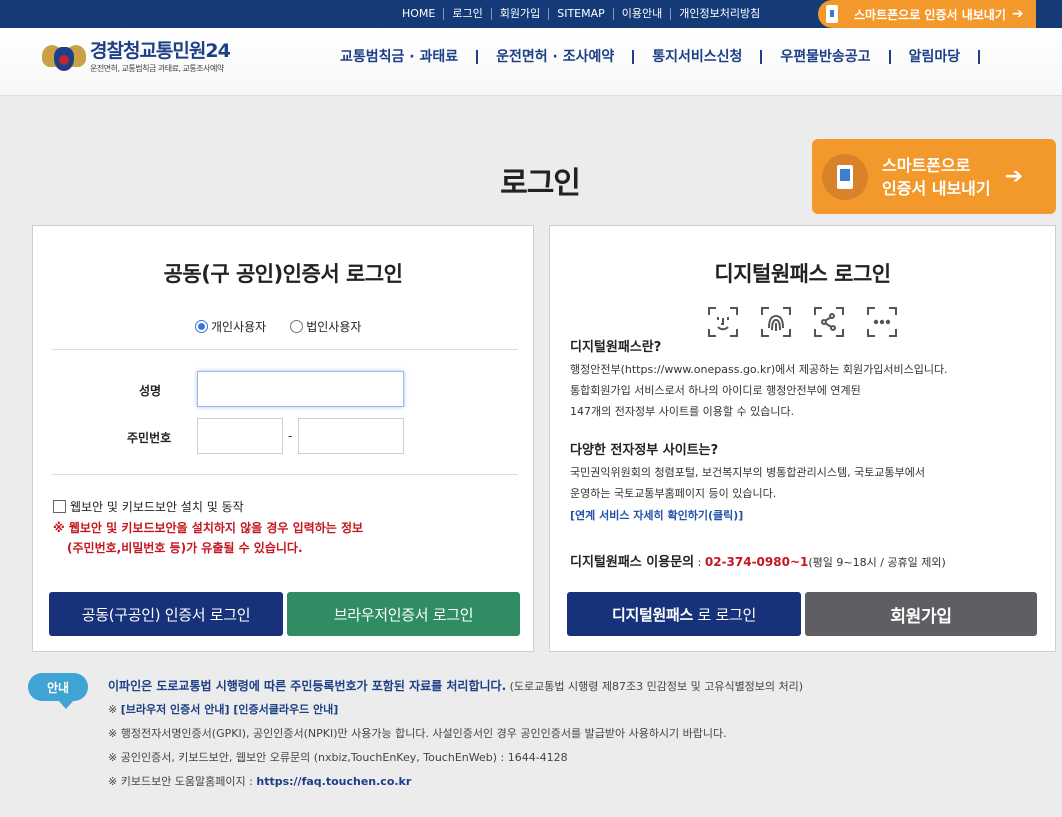  What do you see at coordinates (934, 57) in the screenshot?
I see `nav-notice: 알림마당` at bounding box center [934, 57].